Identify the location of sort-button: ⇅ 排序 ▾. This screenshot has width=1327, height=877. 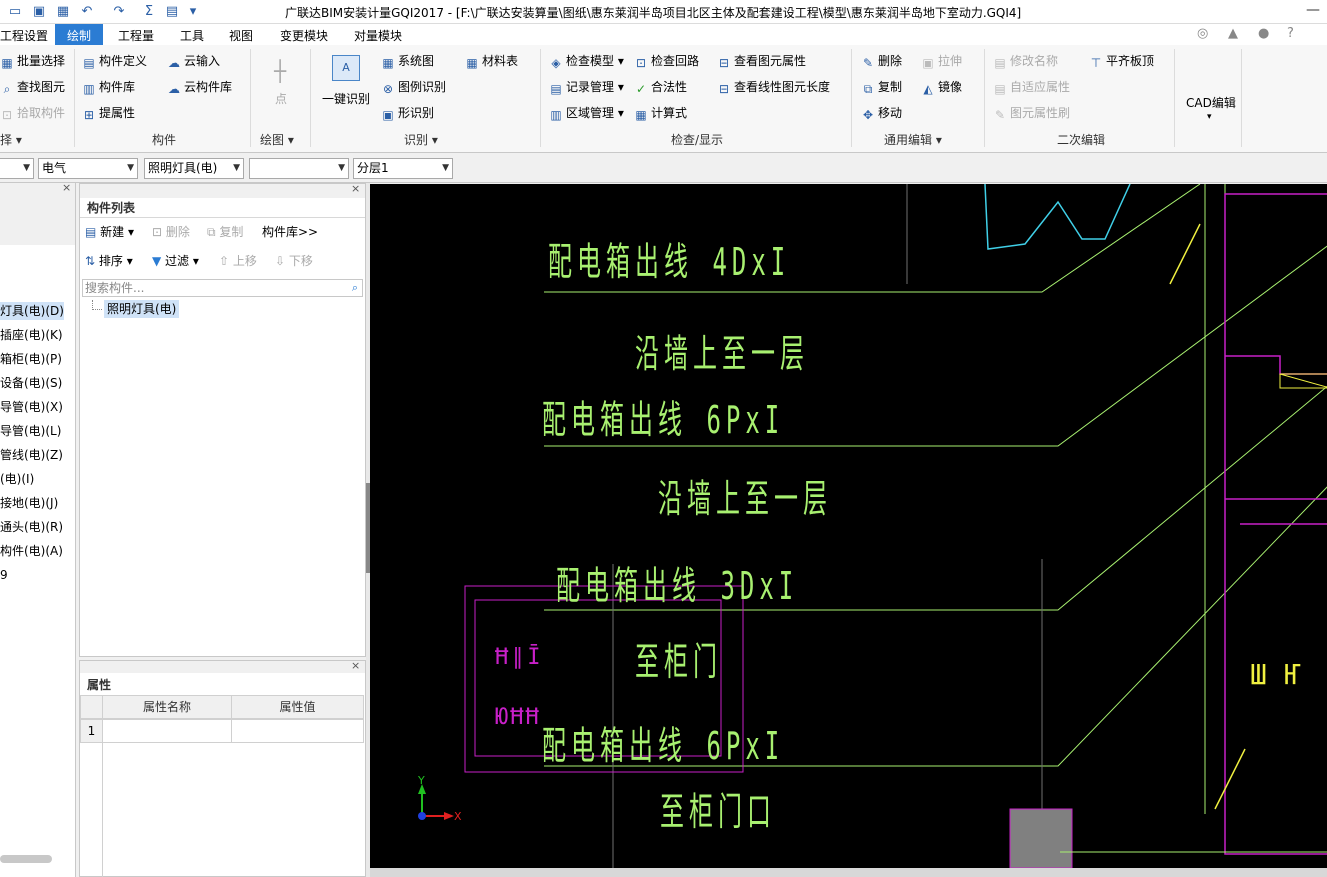
(109, 261).